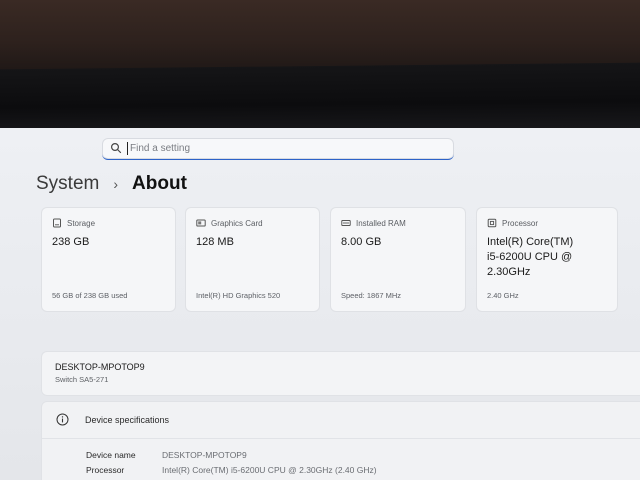 This screenshot has width=640, height=480. What do you see at coordinates (503, 295) in the screenshot?
I see `card-subtext: 2.40 GHz` at bounding box center [503, 295].